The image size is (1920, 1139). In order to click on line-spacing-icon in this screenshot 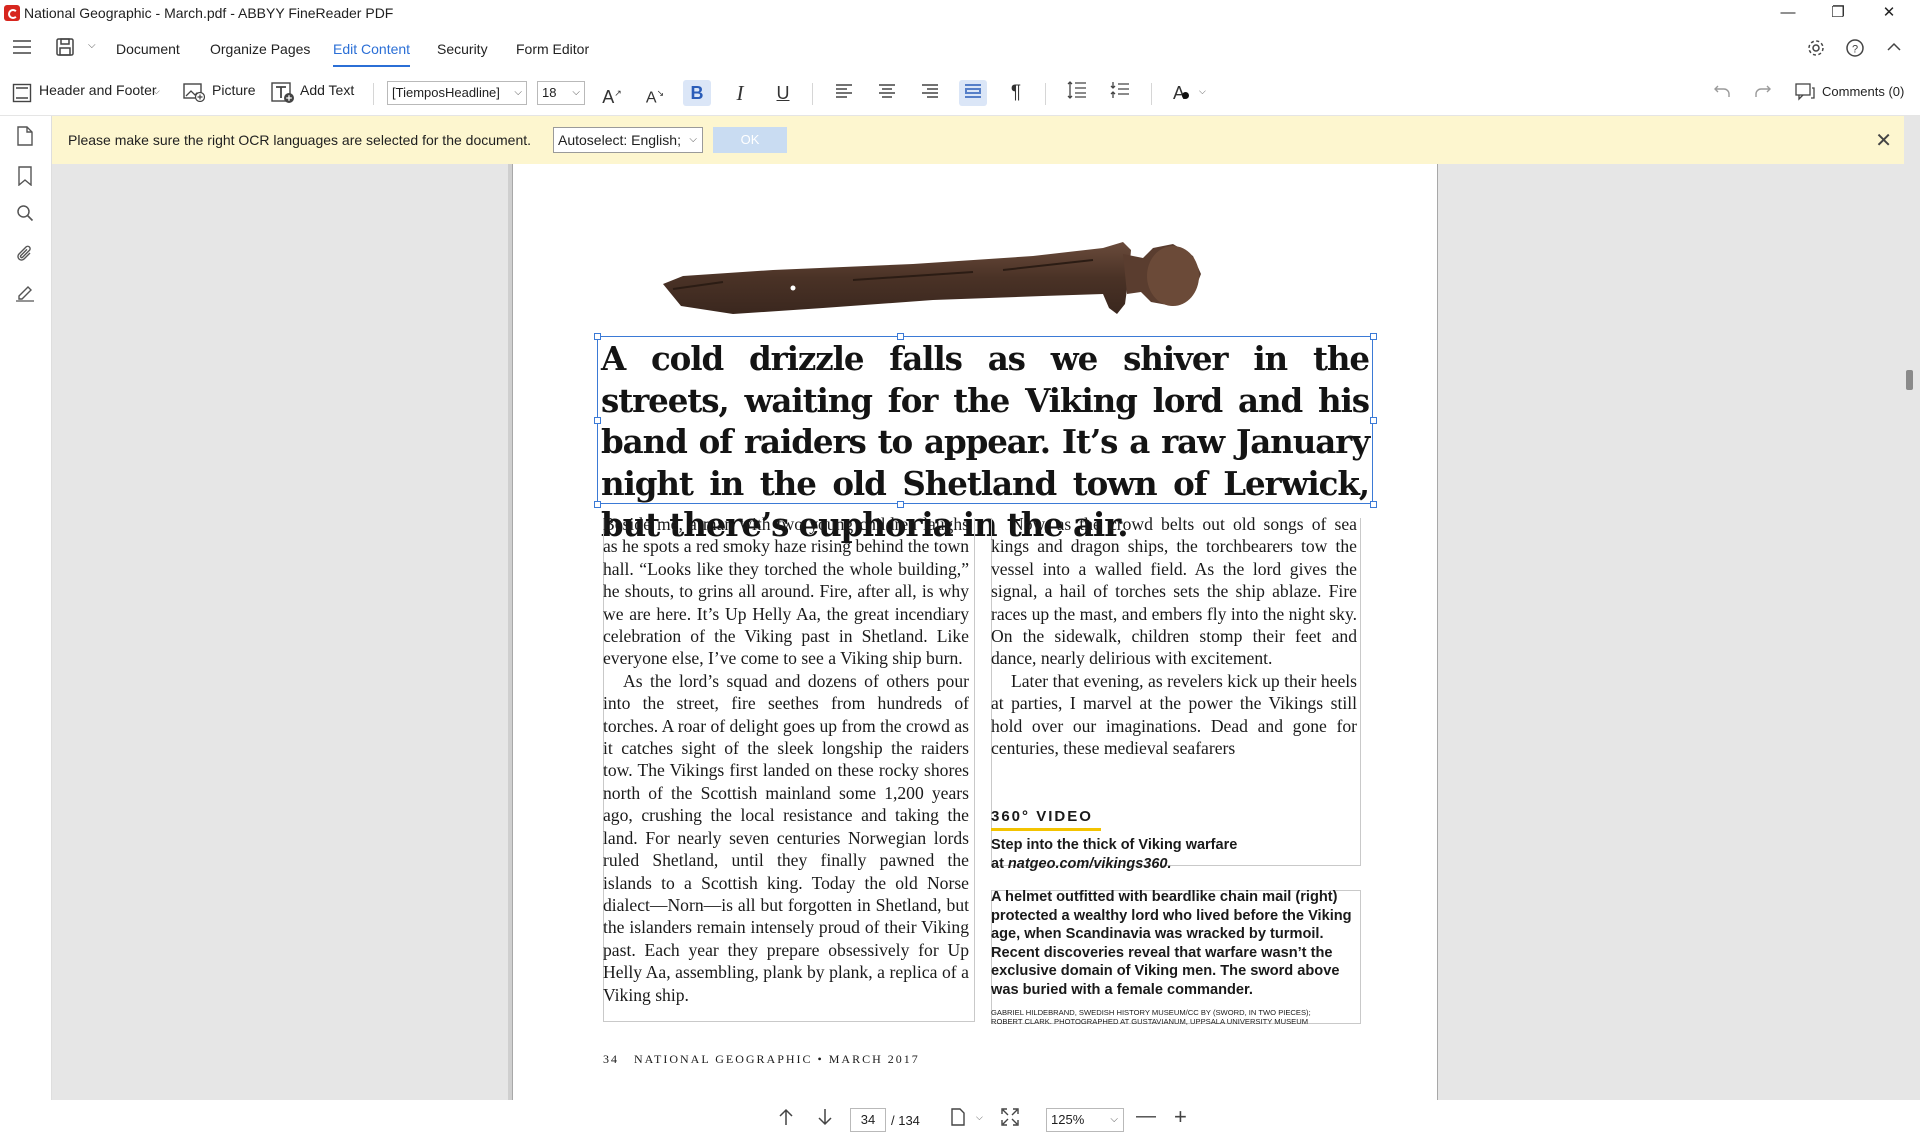, I will do `click(1077, 93)`.